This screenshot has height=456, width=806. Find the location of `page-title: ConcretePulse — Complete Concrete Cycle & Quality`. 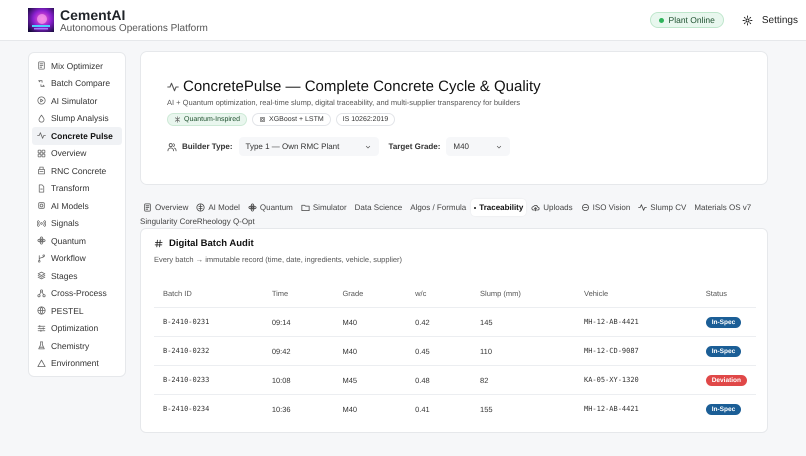

page-title: ConcretePulse — Complete Concrete Cycle & Quality is located at coordinates (362, 86).